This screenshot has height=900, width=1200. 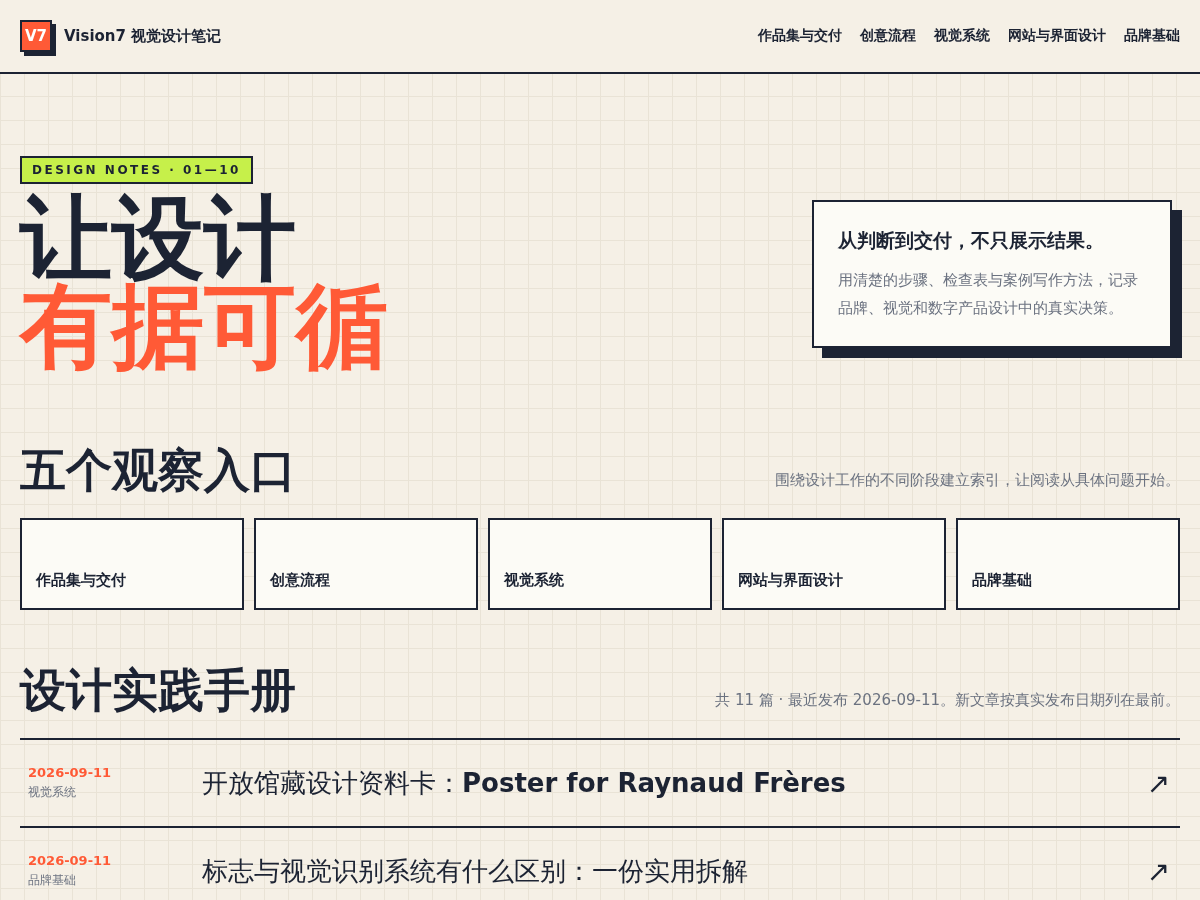 I want to click on article-title: 标志与视觉识别系统有什么区别：一份实用拆解, so click(x=674, y=871).